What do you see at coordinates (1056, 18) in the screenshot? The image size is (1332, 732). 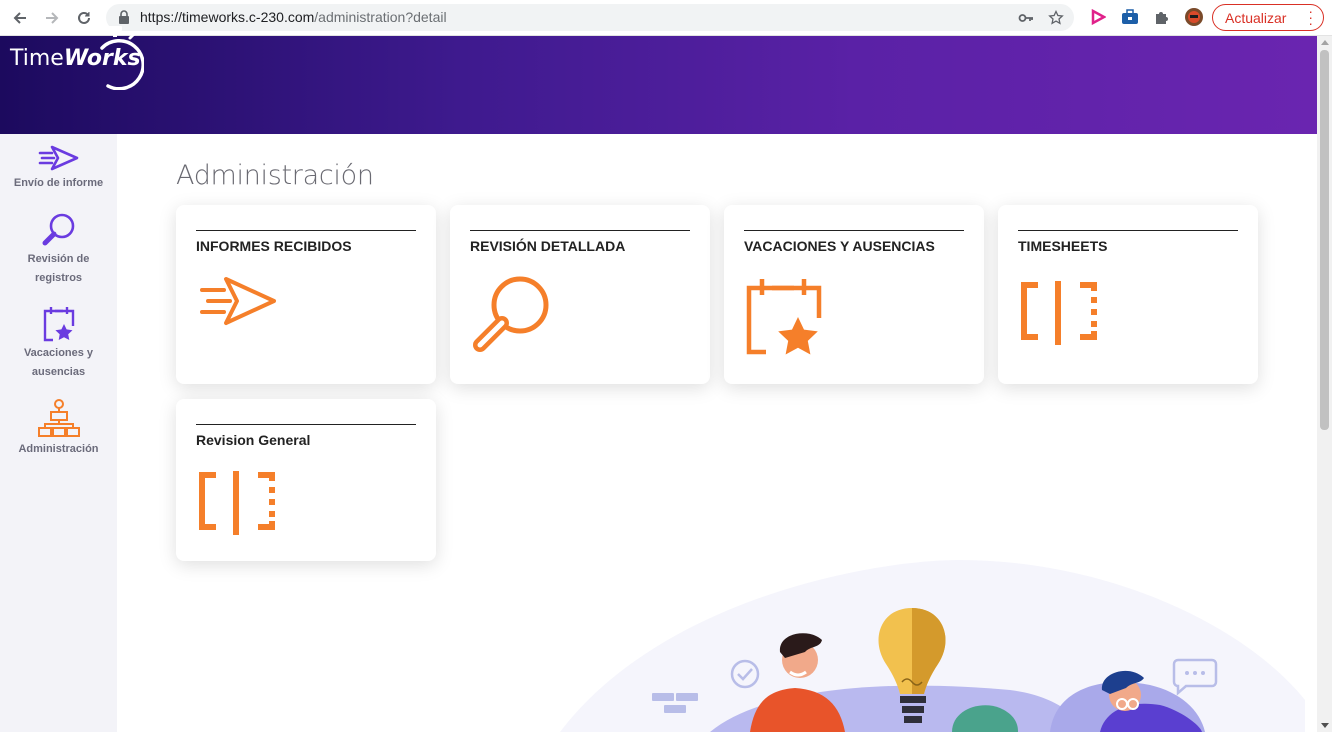 I see `star-bookmark-icon` at bounding box center [1056, 18].